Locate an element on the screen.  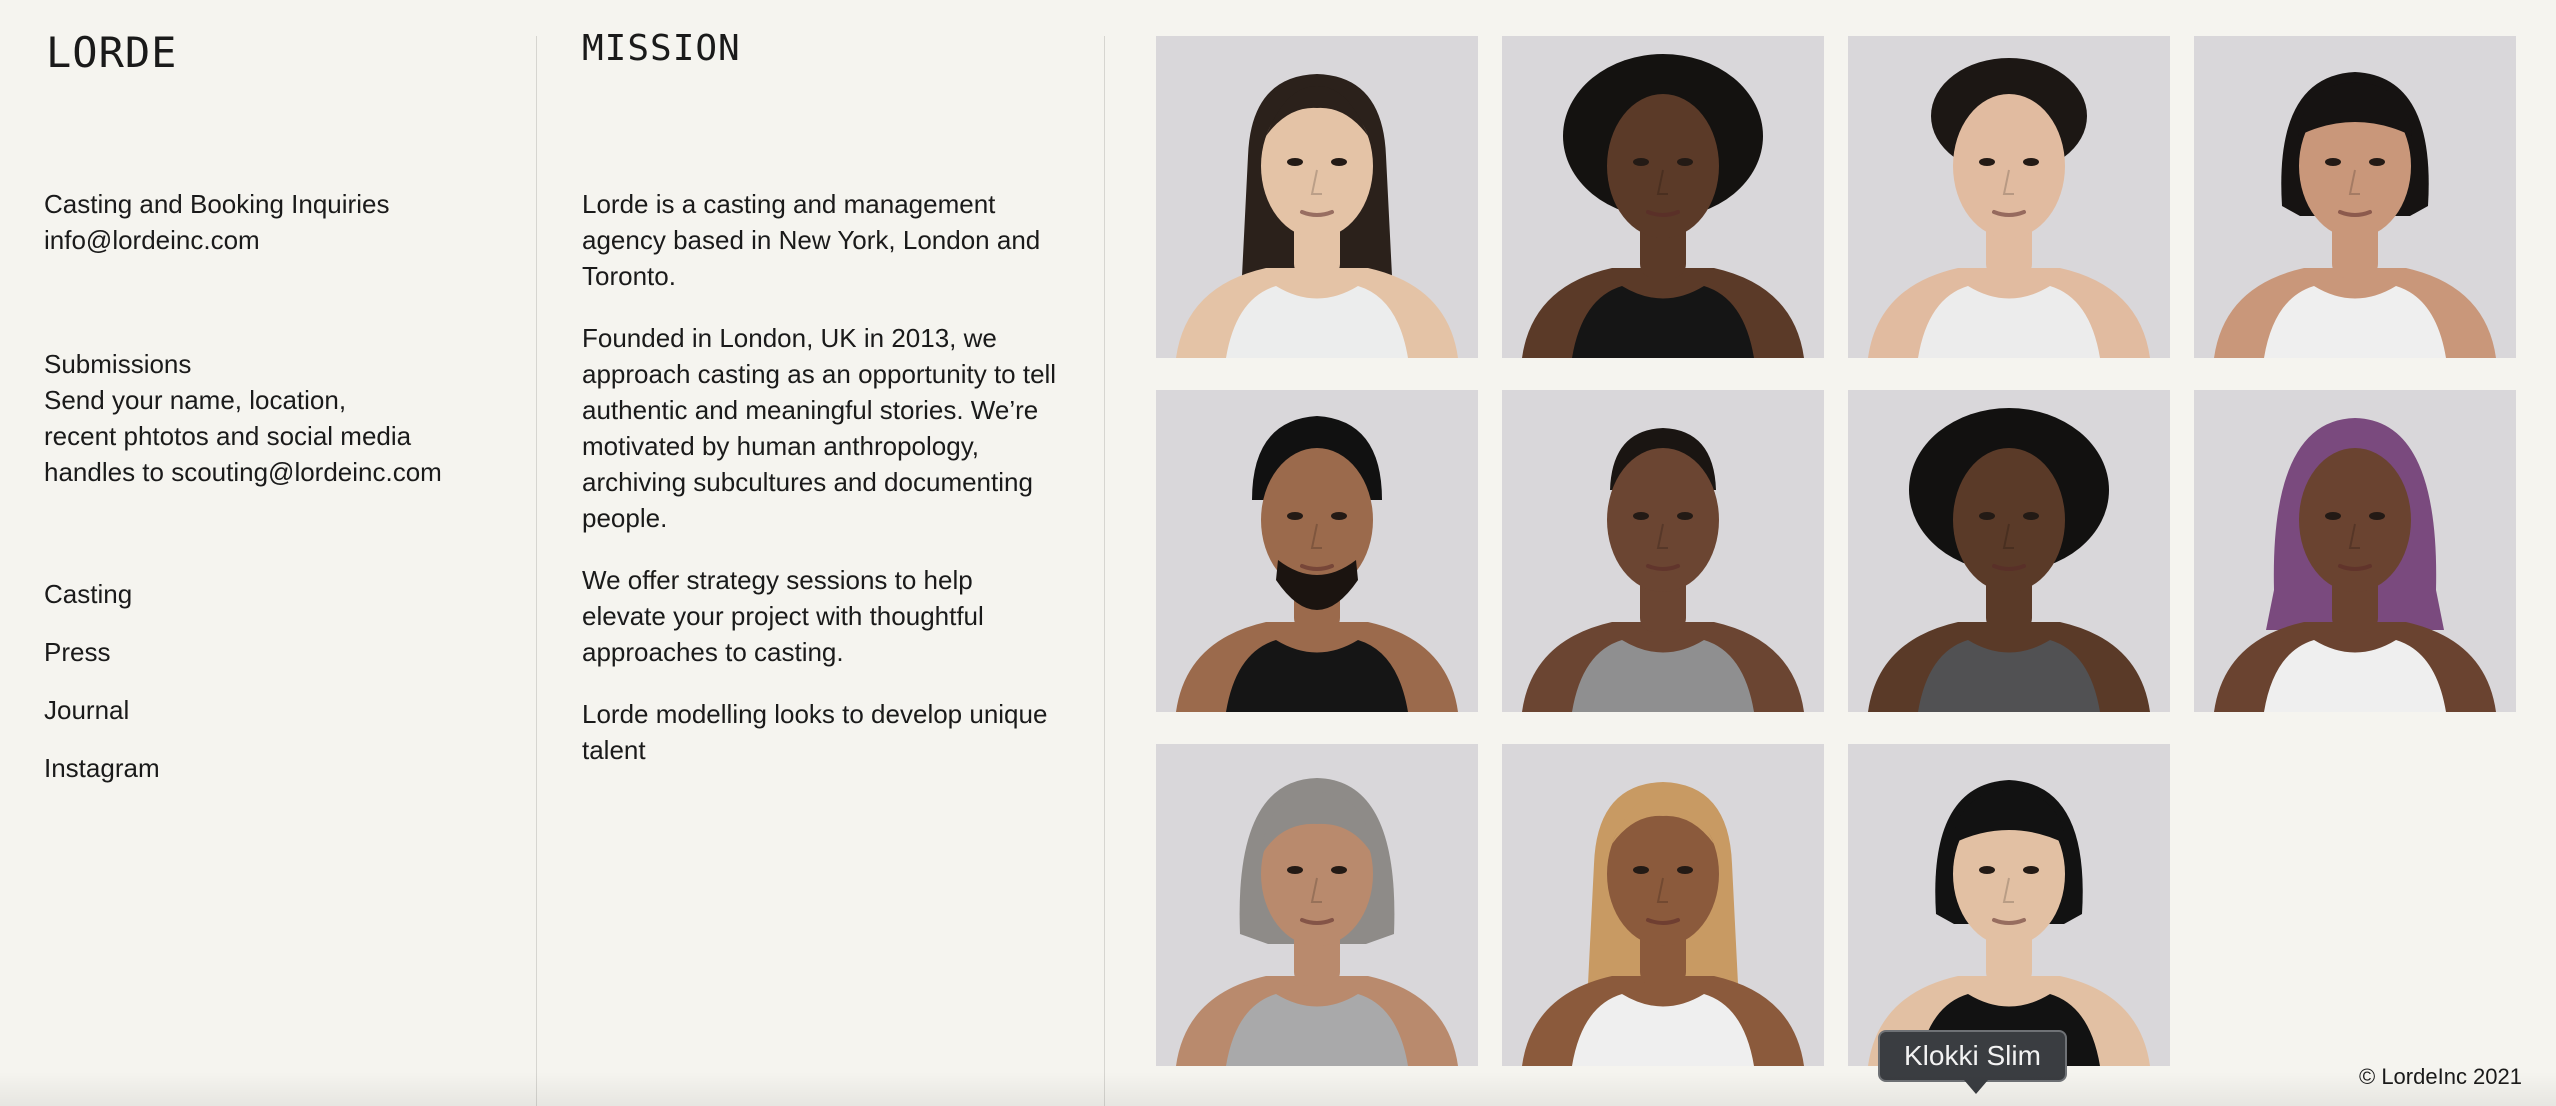
nav-press: Press is located at coordinates (102, 663).